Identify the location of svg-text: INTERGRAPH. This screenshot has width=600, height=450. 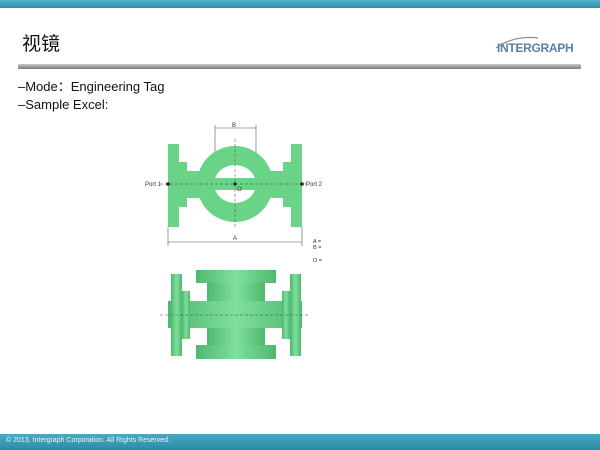
(535, 48).